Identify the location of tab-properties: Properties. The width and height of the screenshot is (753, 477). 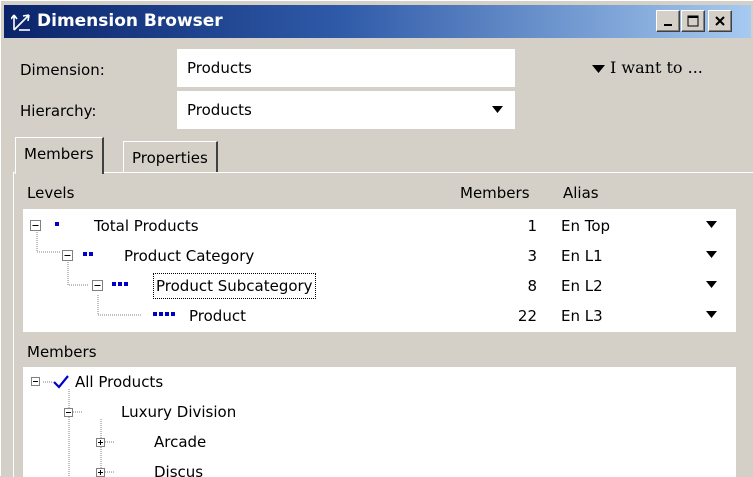
(170, 157).